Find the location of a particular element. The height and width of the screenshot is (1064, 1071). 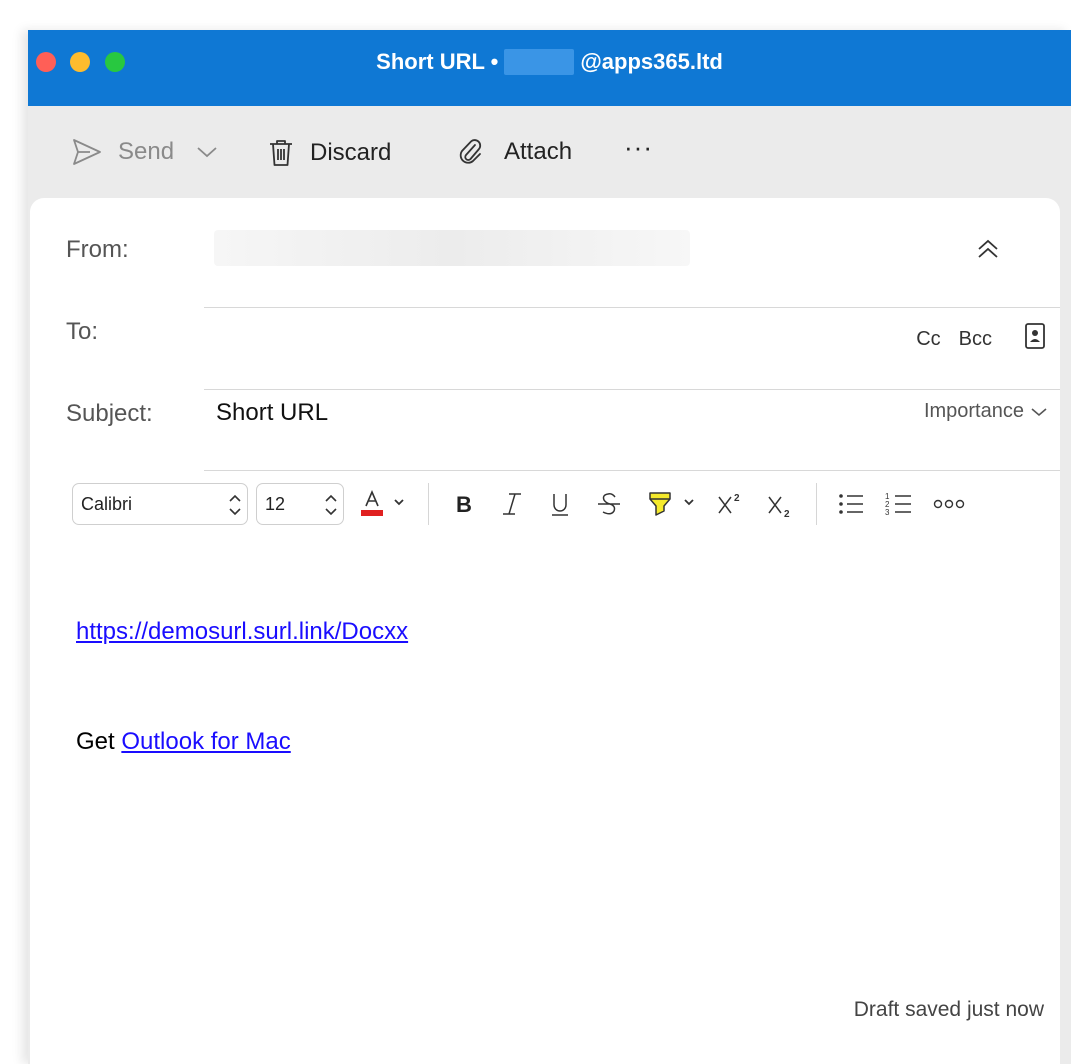

address-book-button is located at coordinates (1035, 339).